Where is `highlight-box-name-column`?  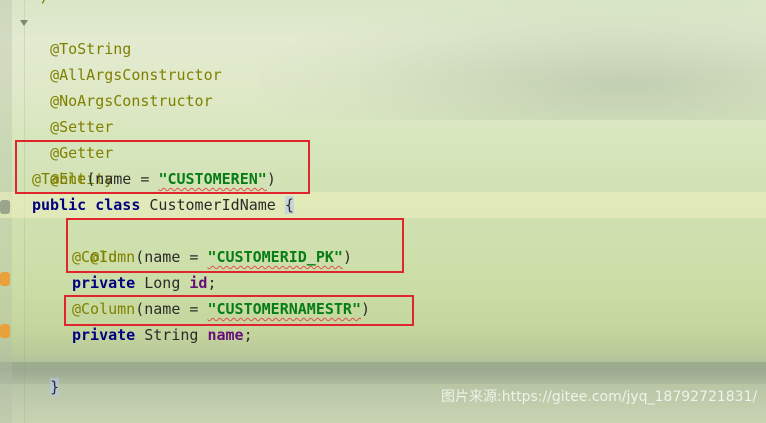
highlight-box-name-column is located at coordinates (239, 310).